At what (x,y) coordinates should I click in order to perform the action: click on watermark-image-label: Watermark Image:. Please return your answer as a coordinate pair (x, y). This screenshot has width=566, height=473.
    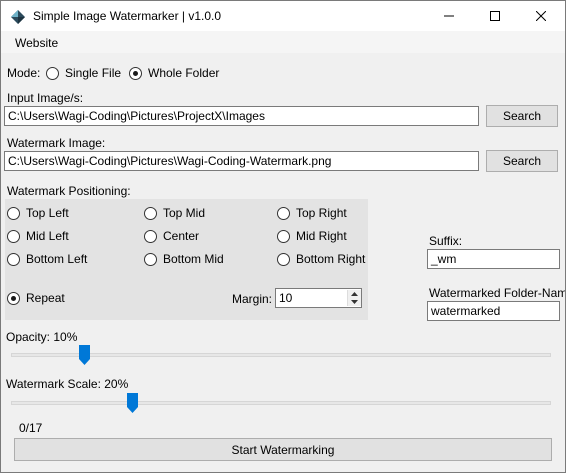
    Looking at the image, I should click on (56, 143).